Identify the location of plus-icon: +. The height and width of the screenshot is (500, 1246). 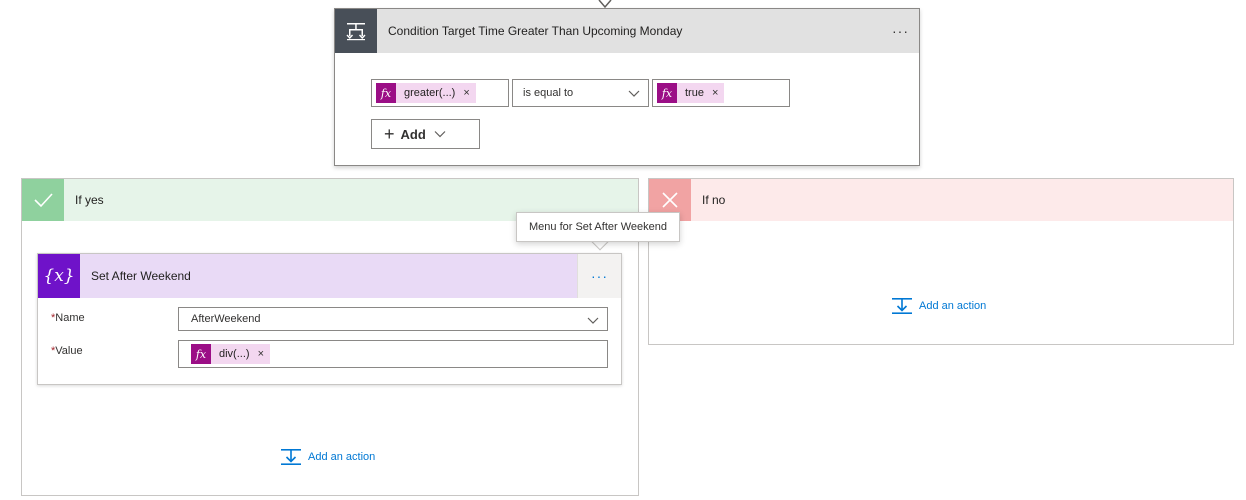
(389, 134).